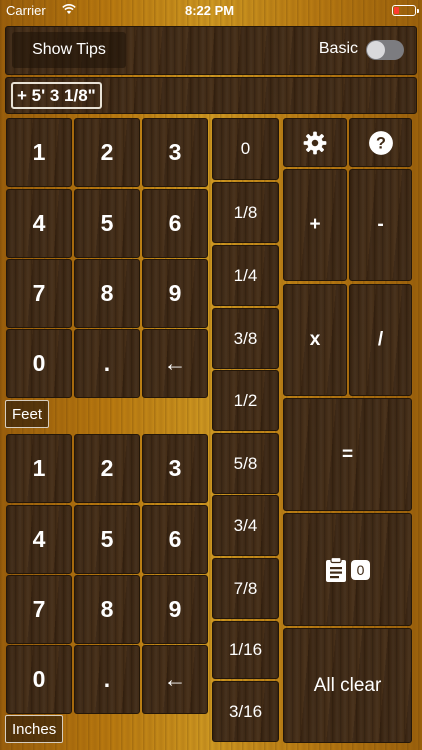 Image resolution: width=422 pixels, height=750 pixels. Describe the element at coordinates (107, 679) in the screenshot. I see `inches-key-decimal: .` at that location.